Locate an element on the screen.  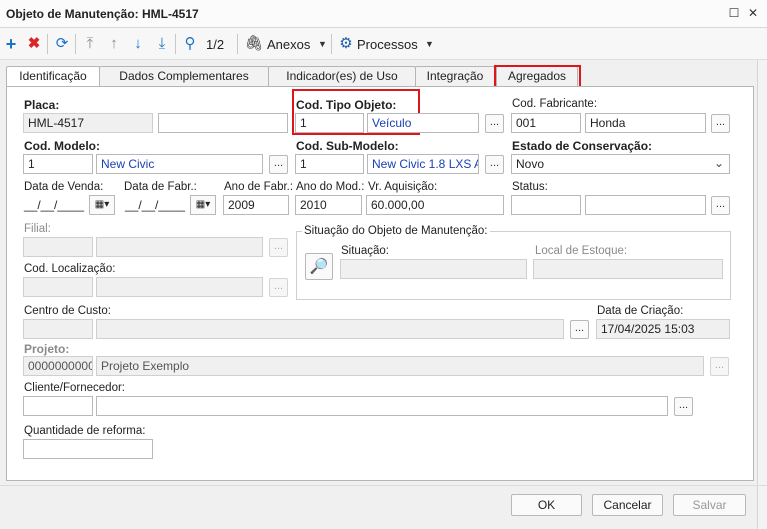
data-criacao-label: Data de Criação: is located at coordinates (640, 311).